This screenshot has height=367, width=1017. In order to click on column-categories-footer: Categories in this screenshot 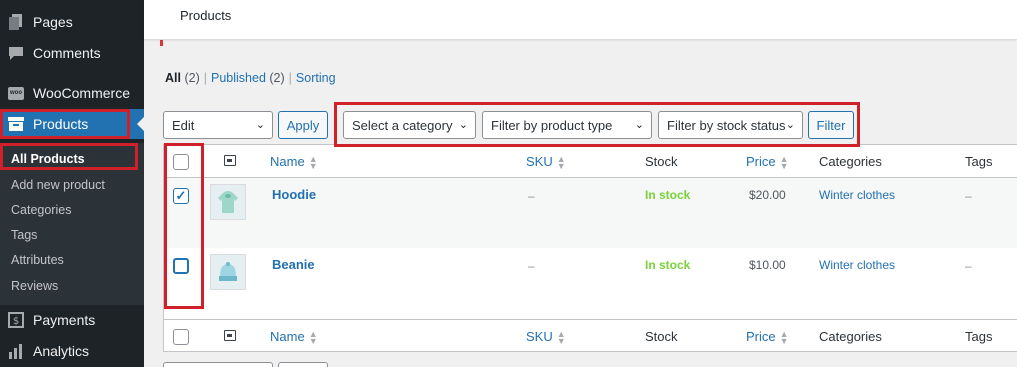, I will do `click(850, 336)`.